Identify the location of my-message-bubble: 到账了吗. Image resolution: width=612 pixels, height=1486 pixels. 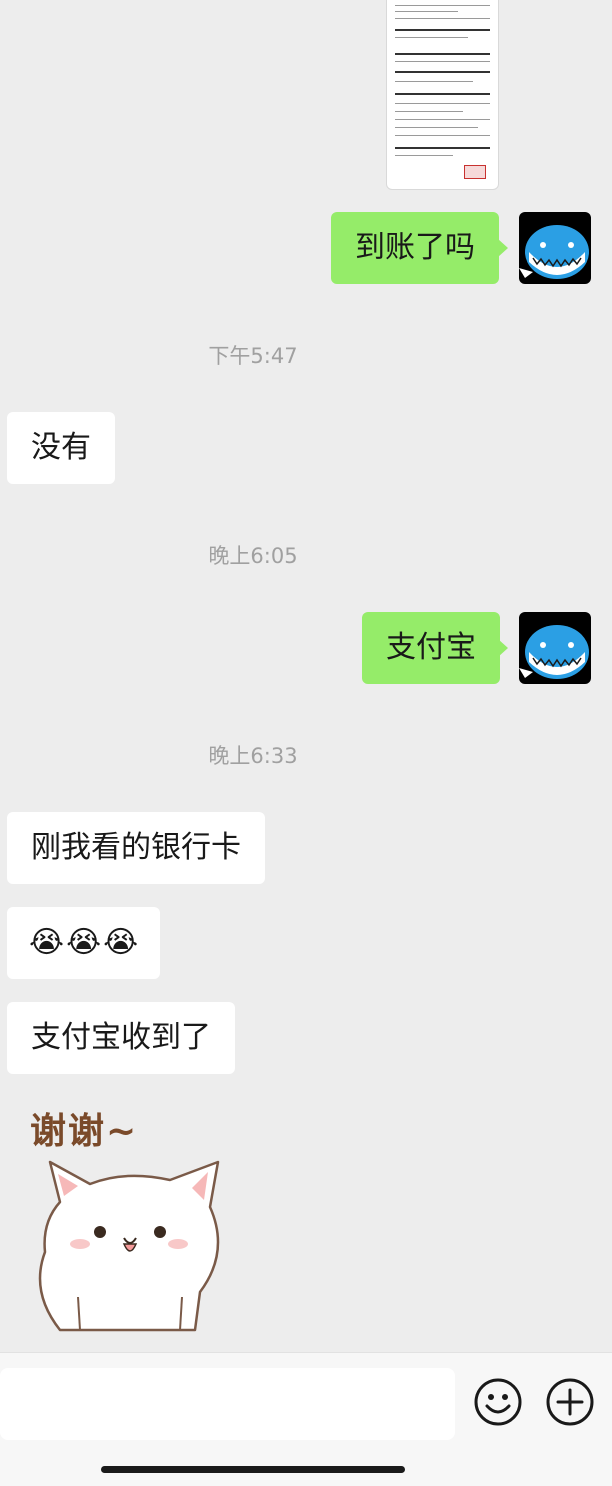
(415, 248).